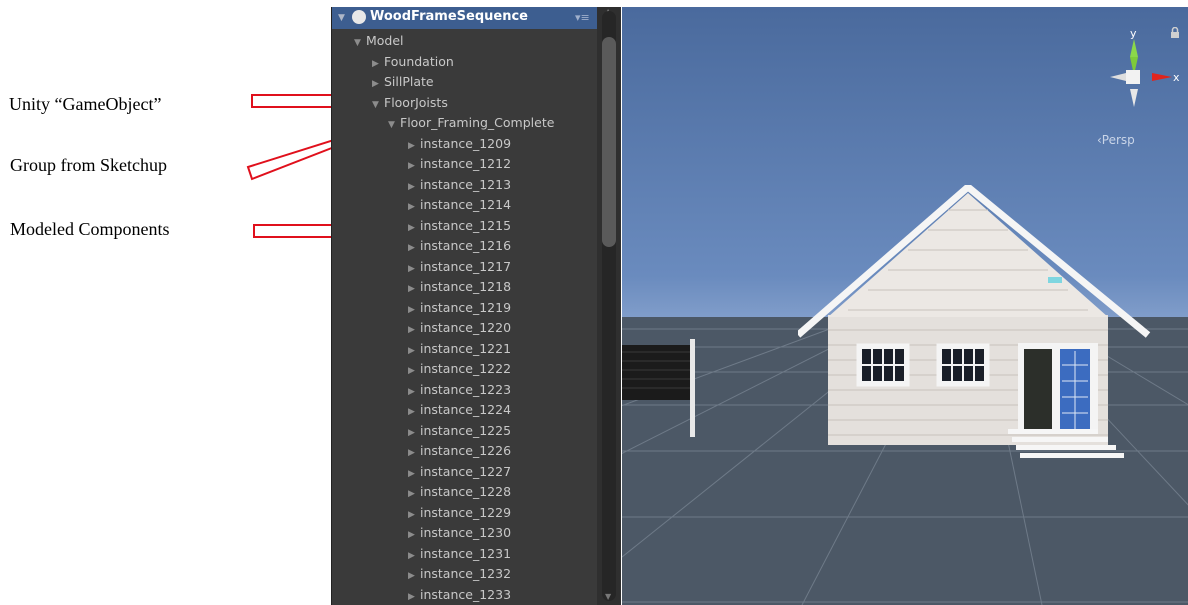 Image resolution: width=1188 pixels, height=605 pixels. I want to click on hierarchy-item: ▶ instance_1219, so click(459, 308).